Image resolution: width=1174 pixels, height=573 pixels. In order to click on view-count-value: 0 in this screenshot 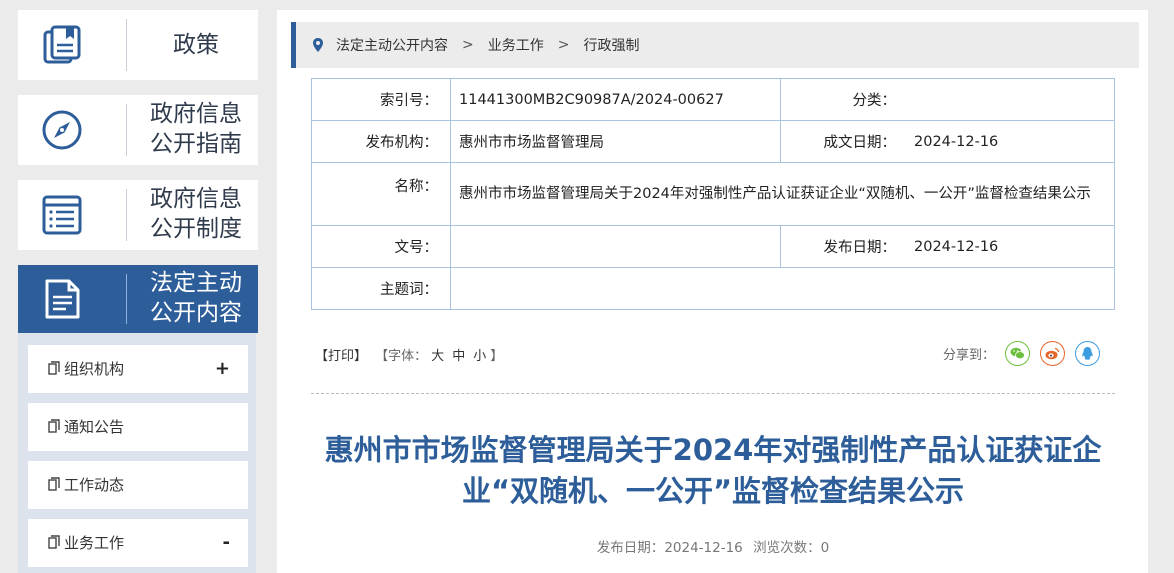, I will do `click(825, 548)`.